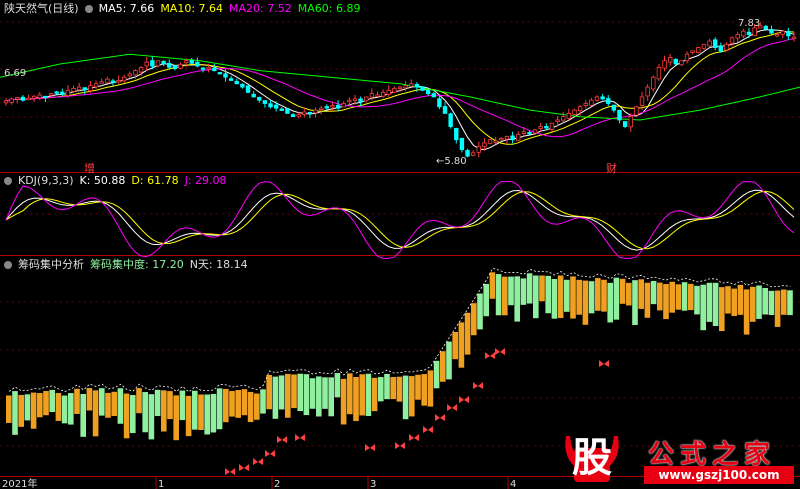  I want to click on kdj-title: KDJ(9,3,3), so click(46, 180).